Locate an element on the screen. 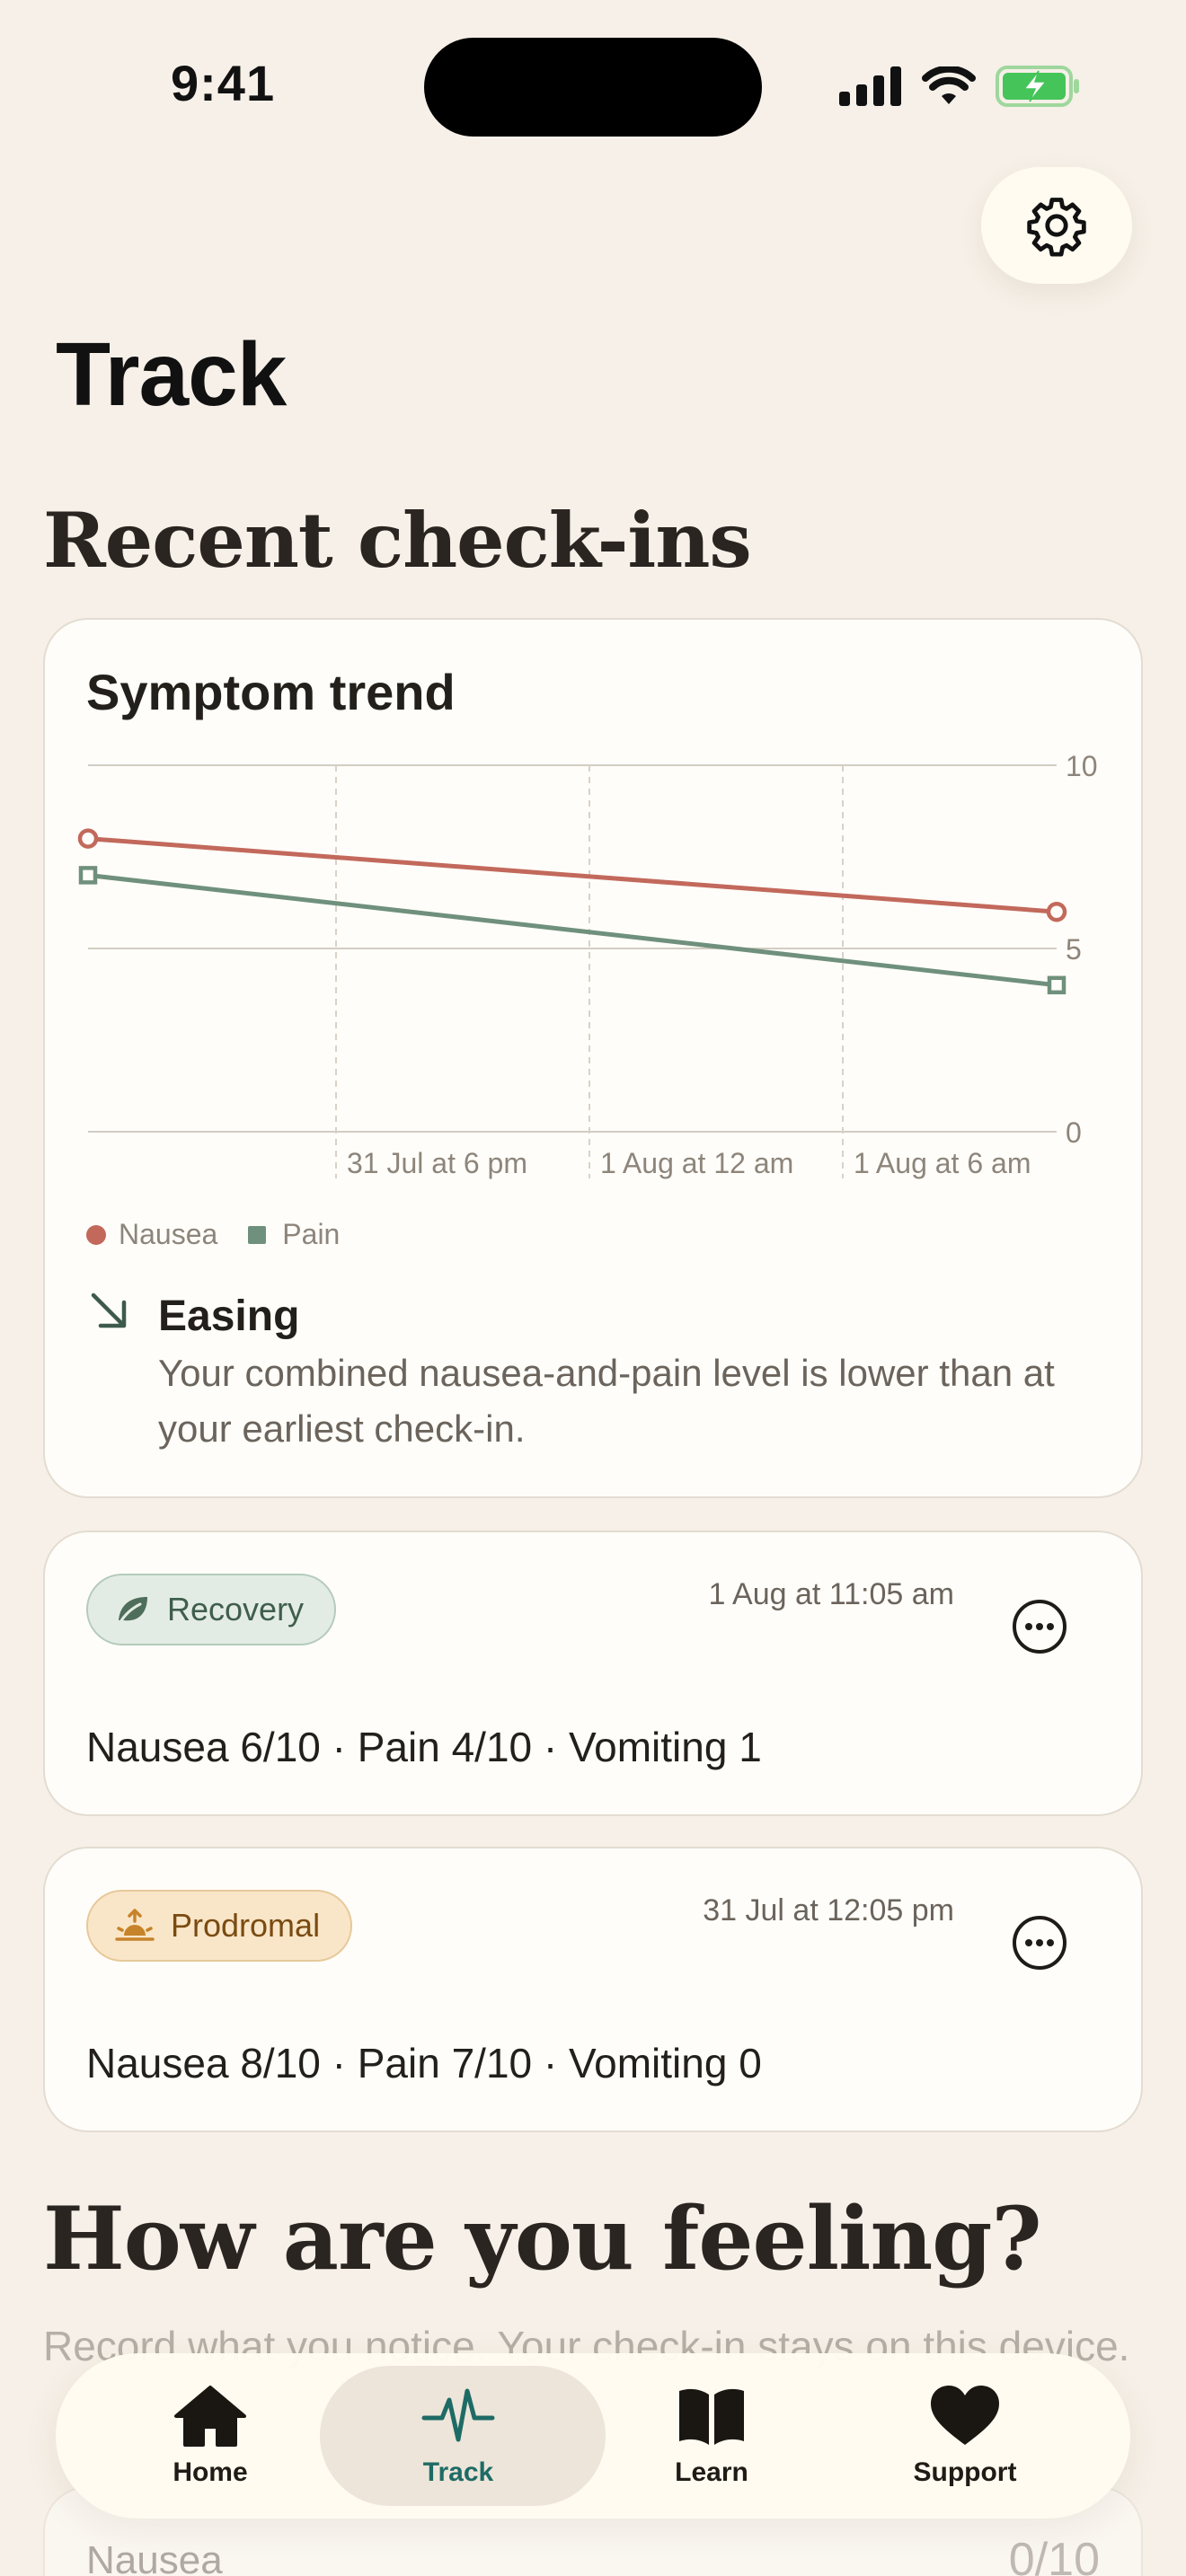 The image size is (1186, 2576). settings-button is located at coordinates (1056, 225).